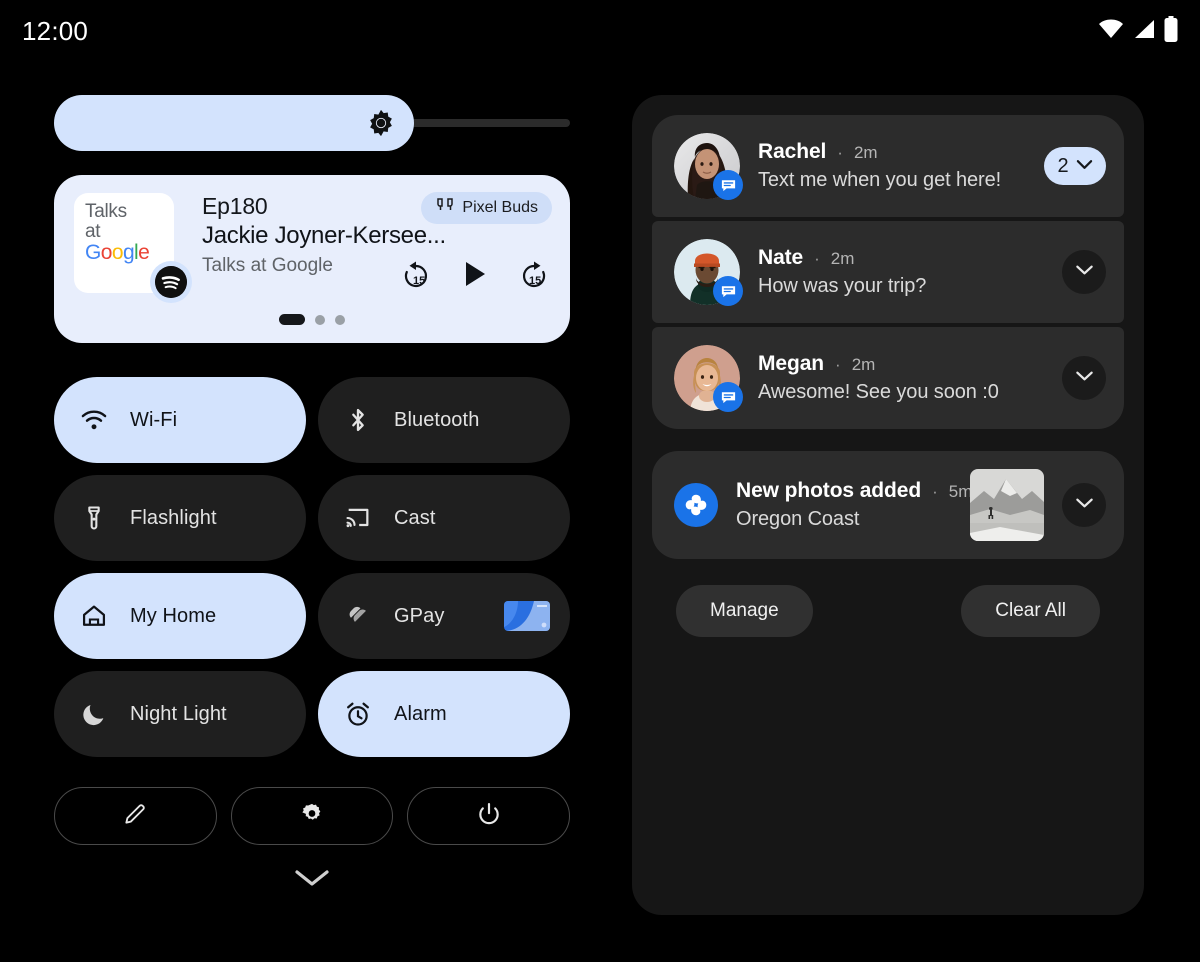  I want to click on collapse-shade-handle, so click(312, 880).